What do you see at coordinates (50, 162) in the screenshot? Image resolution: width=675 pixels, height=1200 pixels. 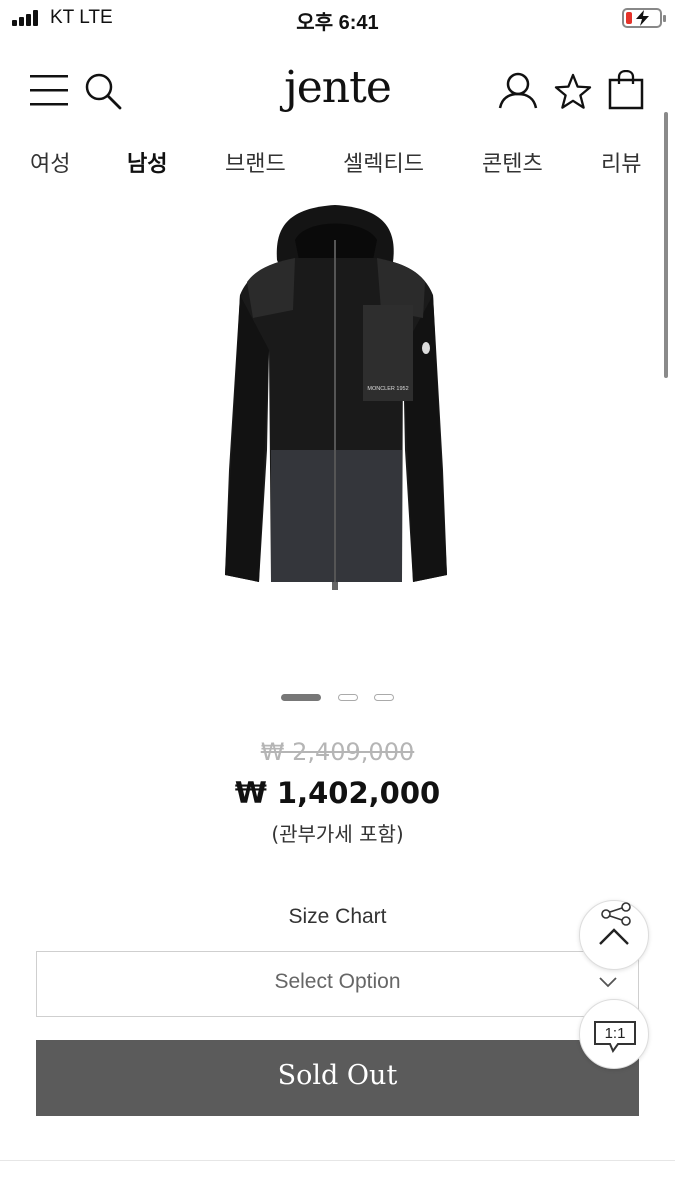 I see `nav-item-women: 여성` at bounding box center [50, 162].